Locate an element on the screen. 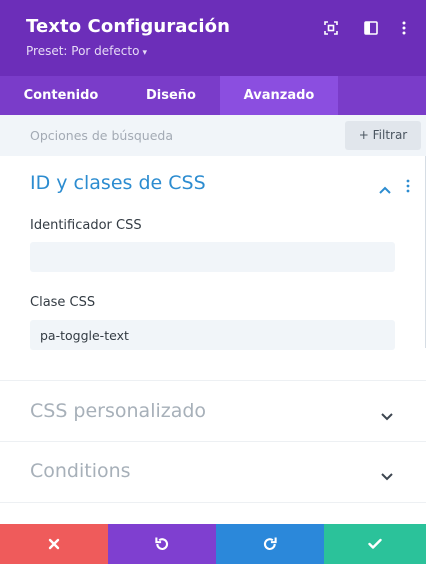 Image resolution: width=426 pixels, height=564 pixels. close-button is located at coordinates (54, 544).